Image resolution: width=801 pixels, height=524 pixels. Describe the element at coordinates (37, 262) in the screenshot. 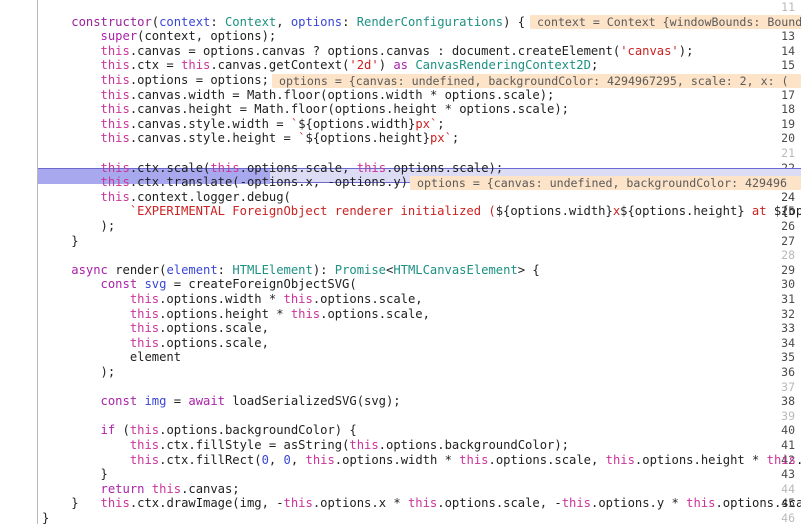

I see `gutter-divider` at that location.